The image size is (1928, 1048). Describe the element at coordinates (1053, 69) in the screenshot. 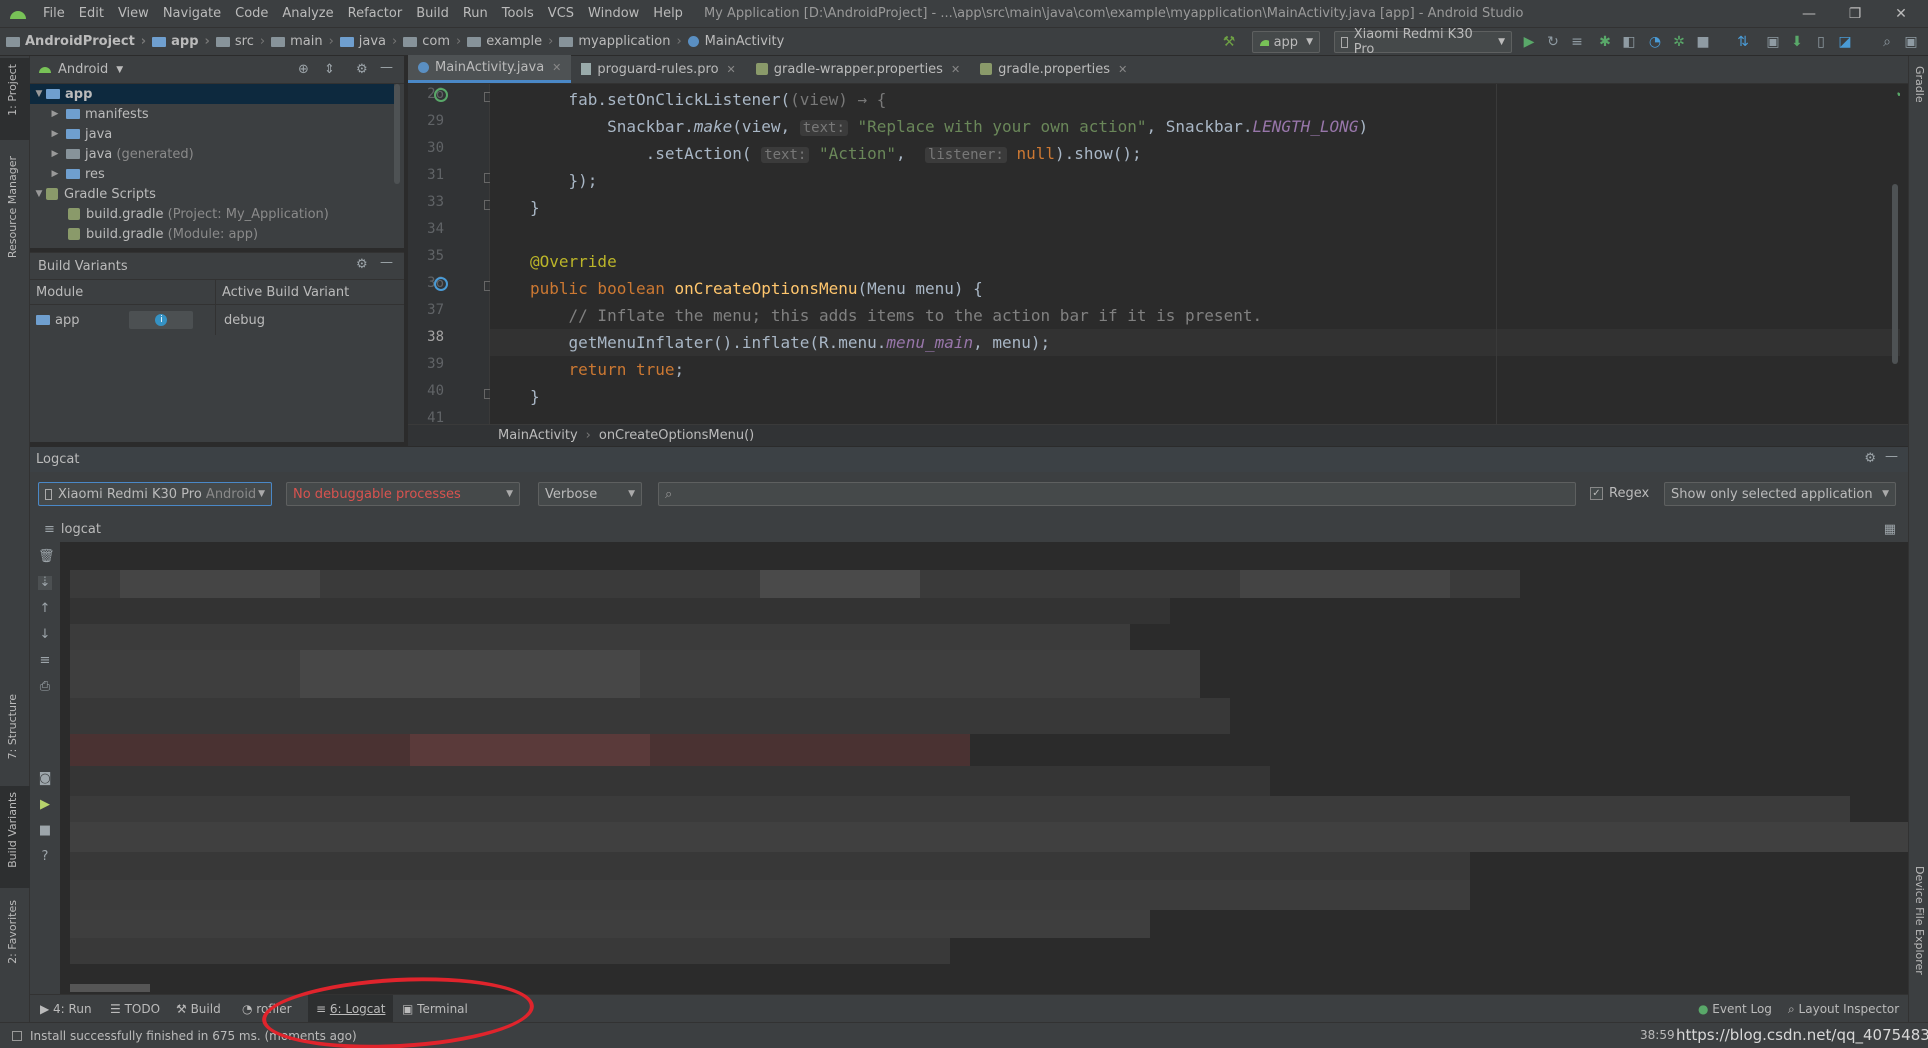

I see `tab-gradle-properties: gradle.properties ✕` at that location.